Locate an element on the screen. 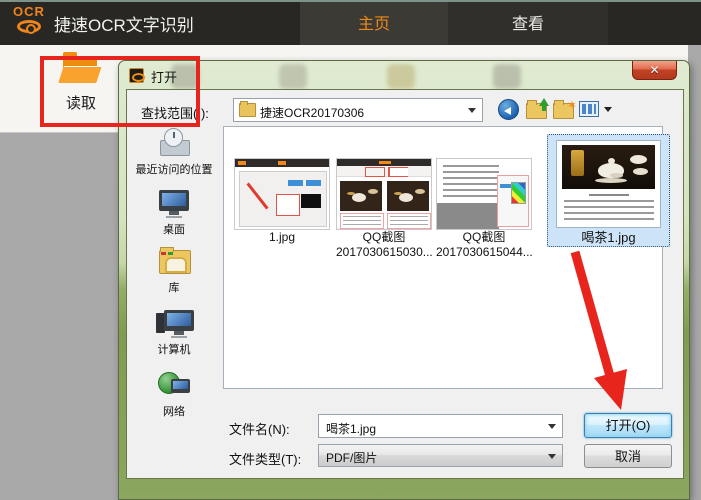 The width and height of the screenshot is (701, 500). file-item-hecha1jpg-selected: 喝茶1.jpg is located at coordinates (608, 190).